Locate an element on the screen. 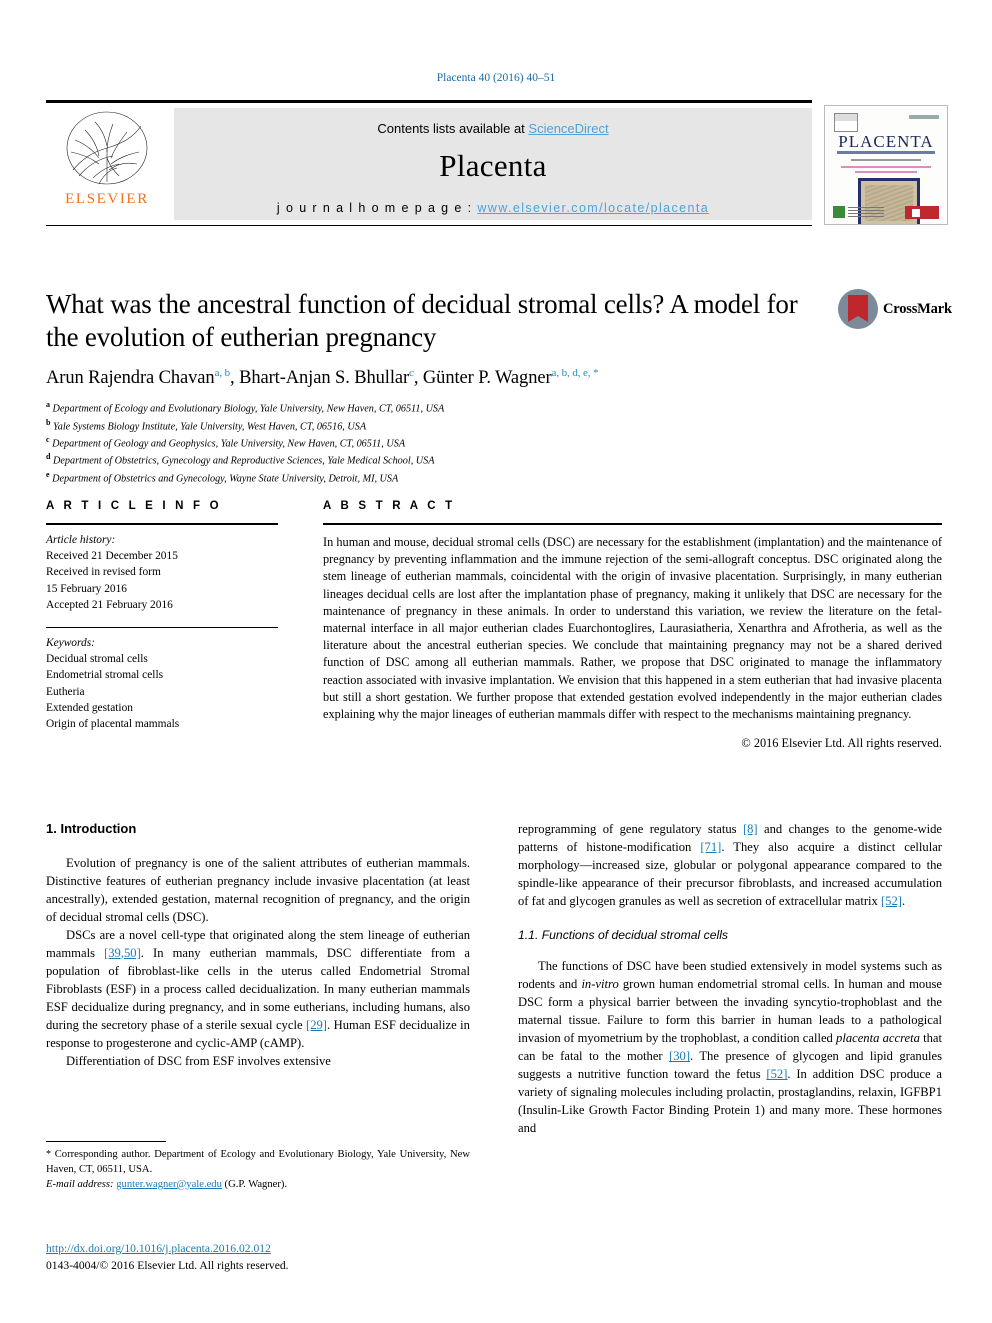 Image resolution: width=992 pixels, height=1323 pixels. affiliation-mark: d is located at coordinates (48, 457).